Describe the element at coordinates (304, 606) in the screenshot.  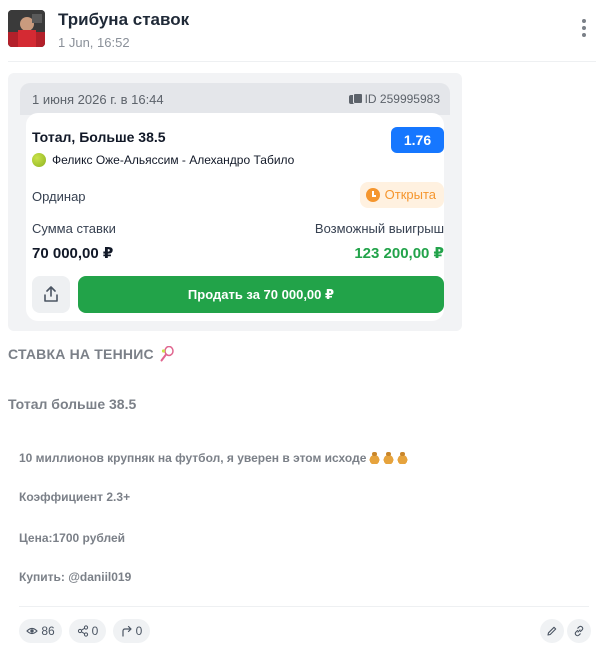
I see `footer-divider` at that location.